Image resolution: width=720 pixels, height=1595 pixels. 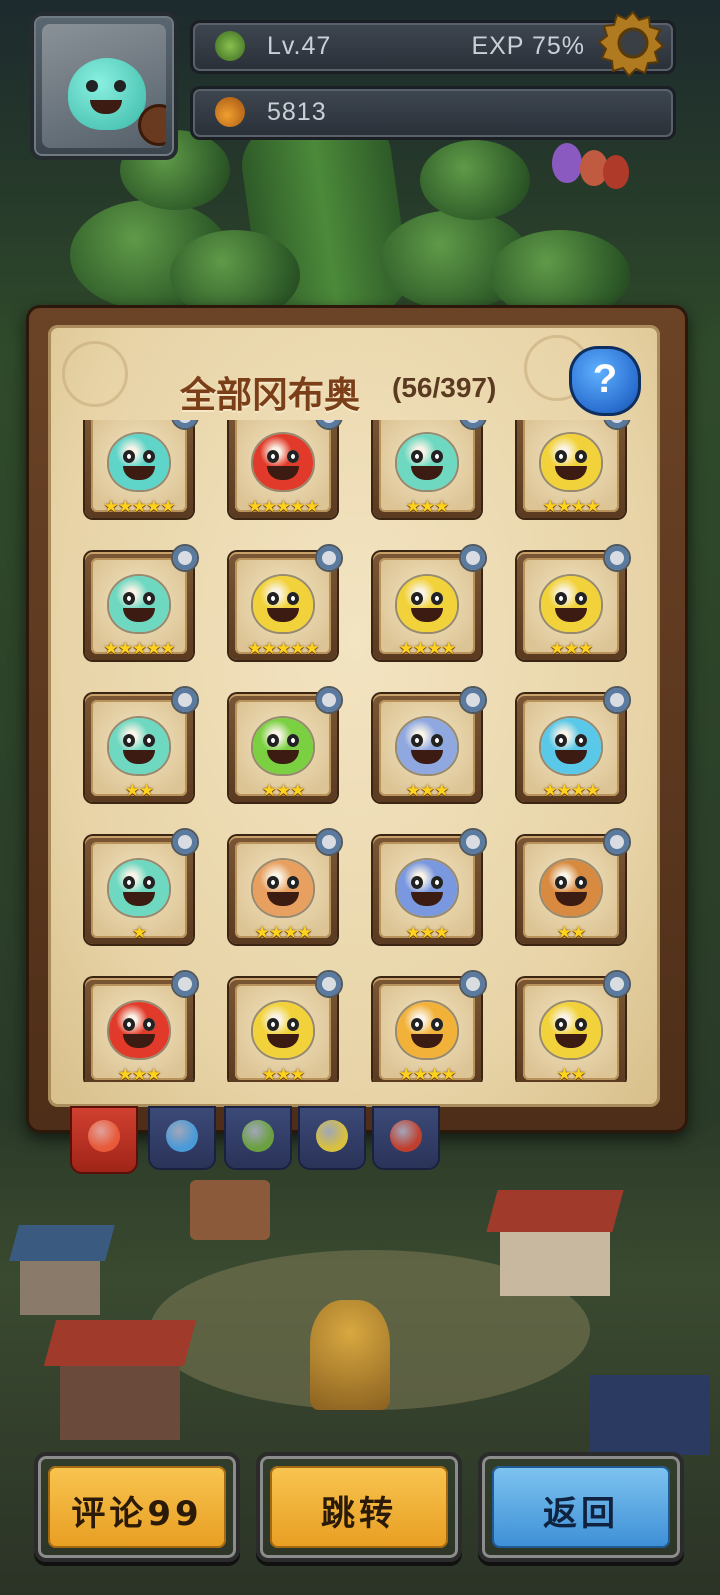 I want to click on tab-leaf, so click(x=258, y=1138).